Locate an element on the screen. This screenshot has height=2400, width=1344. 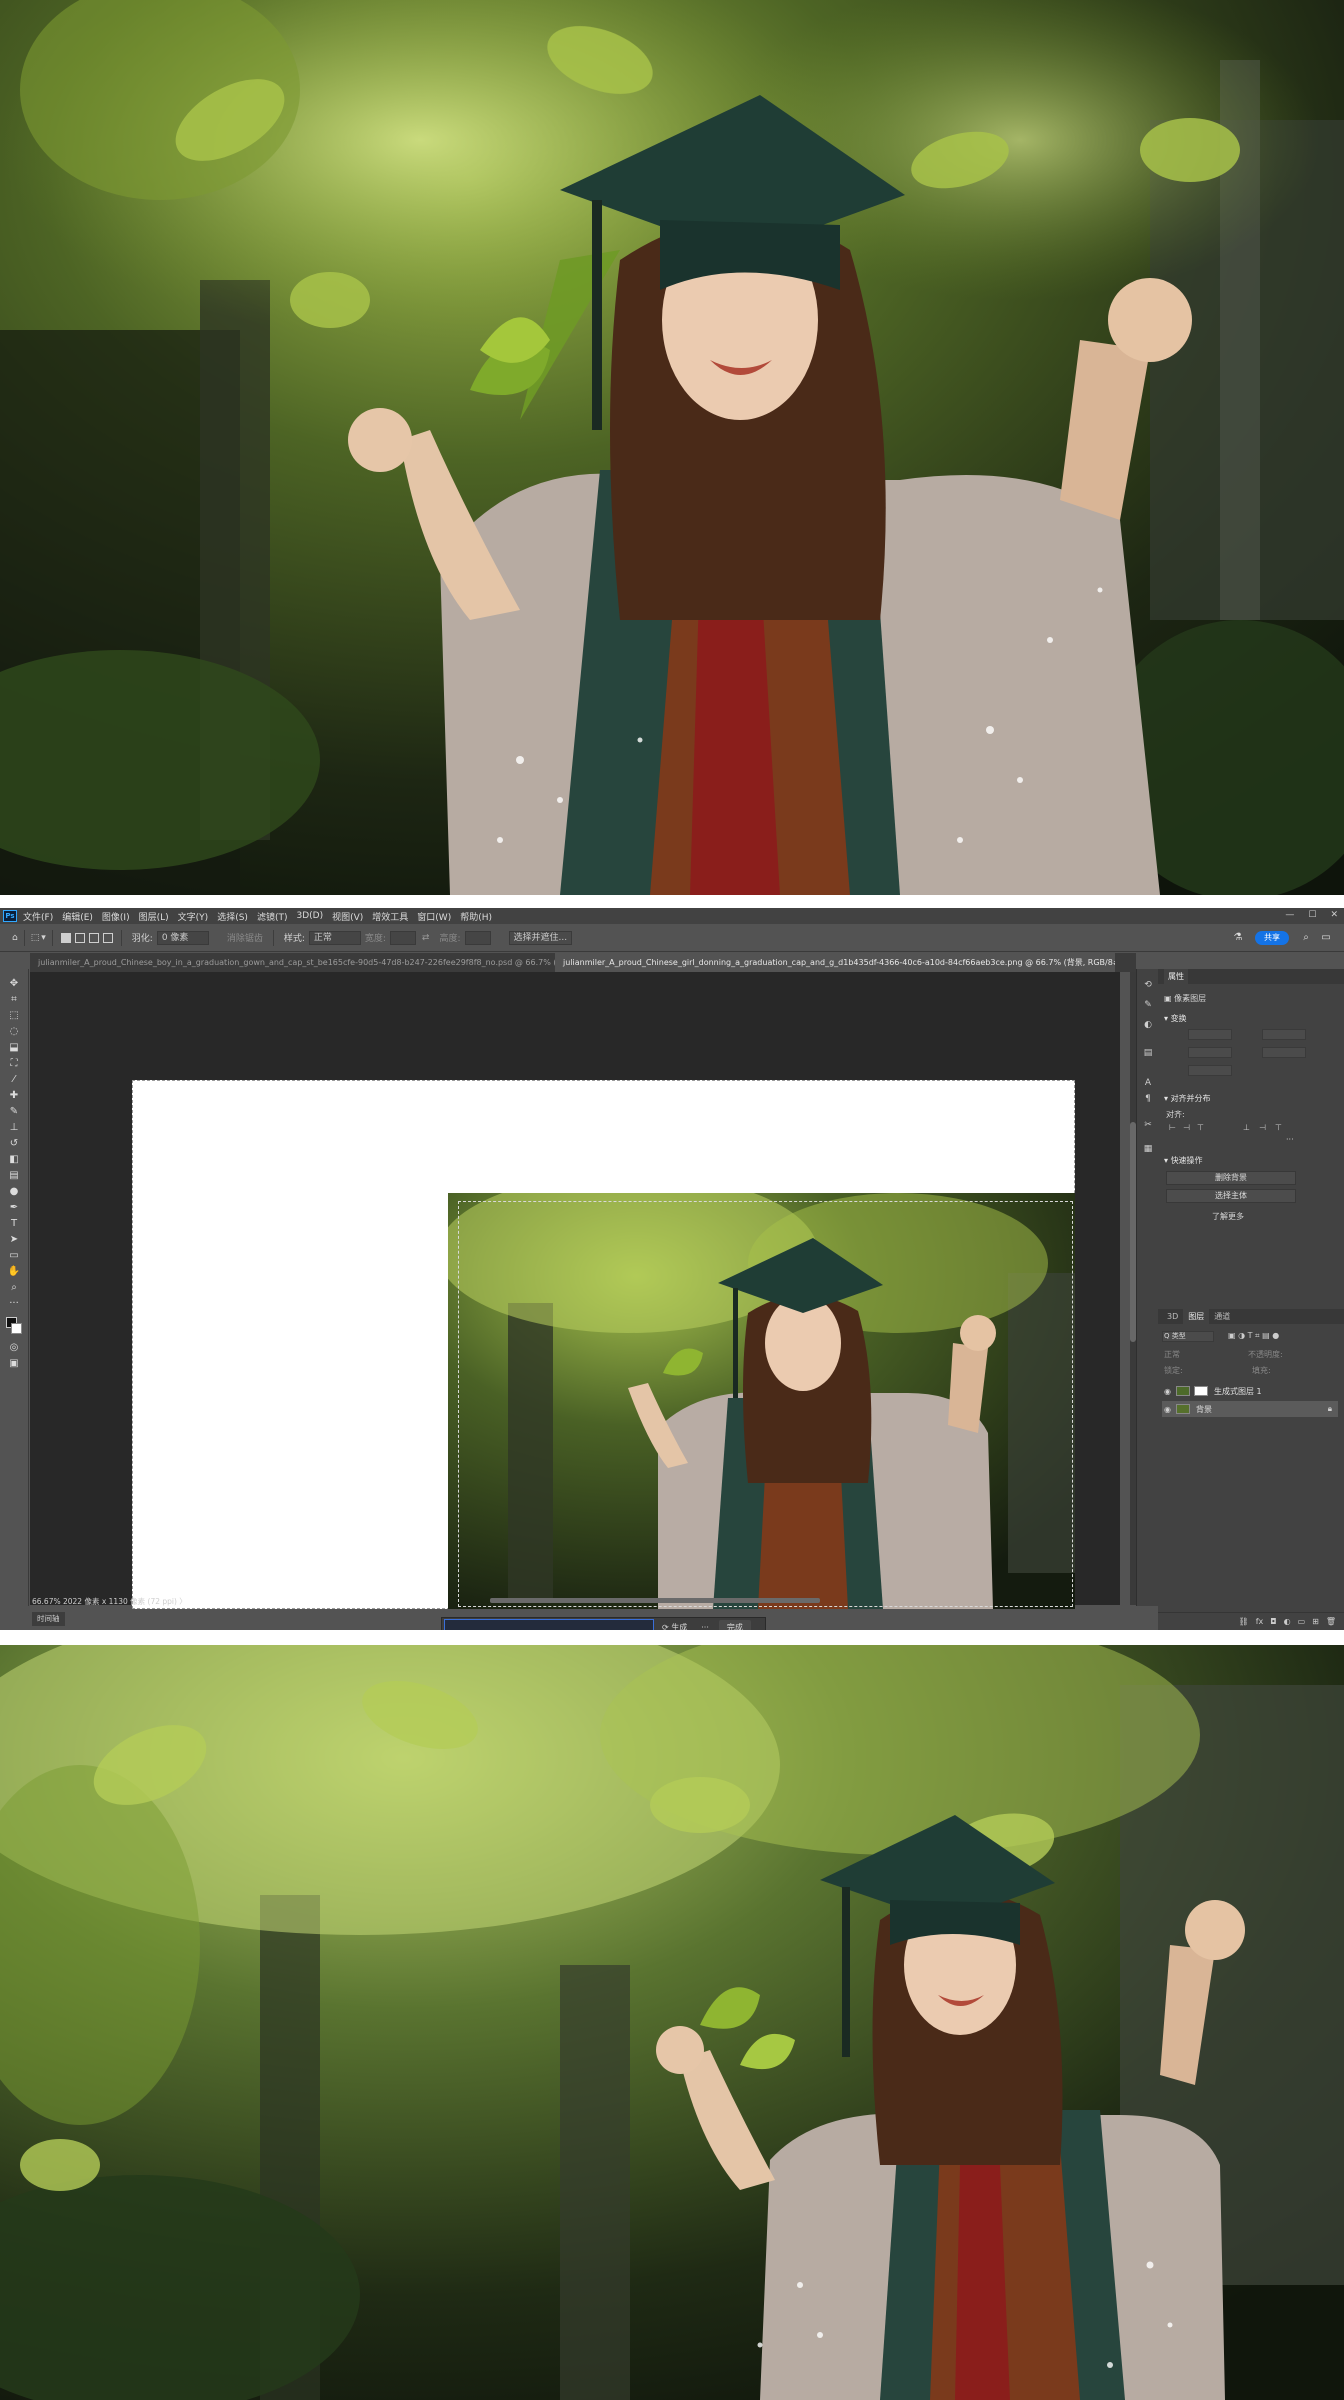
menu-3d: 3D(D) is located at coordinates (309, 916).